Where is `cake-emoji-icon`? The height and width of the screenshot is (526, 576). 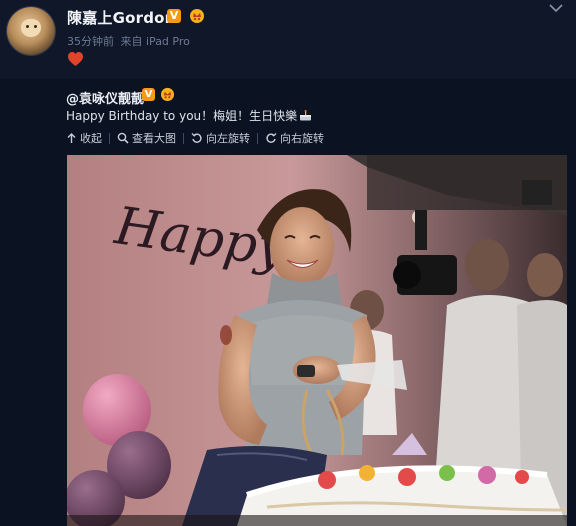
cake-emoji-icon is located at coordinates (306, 115).